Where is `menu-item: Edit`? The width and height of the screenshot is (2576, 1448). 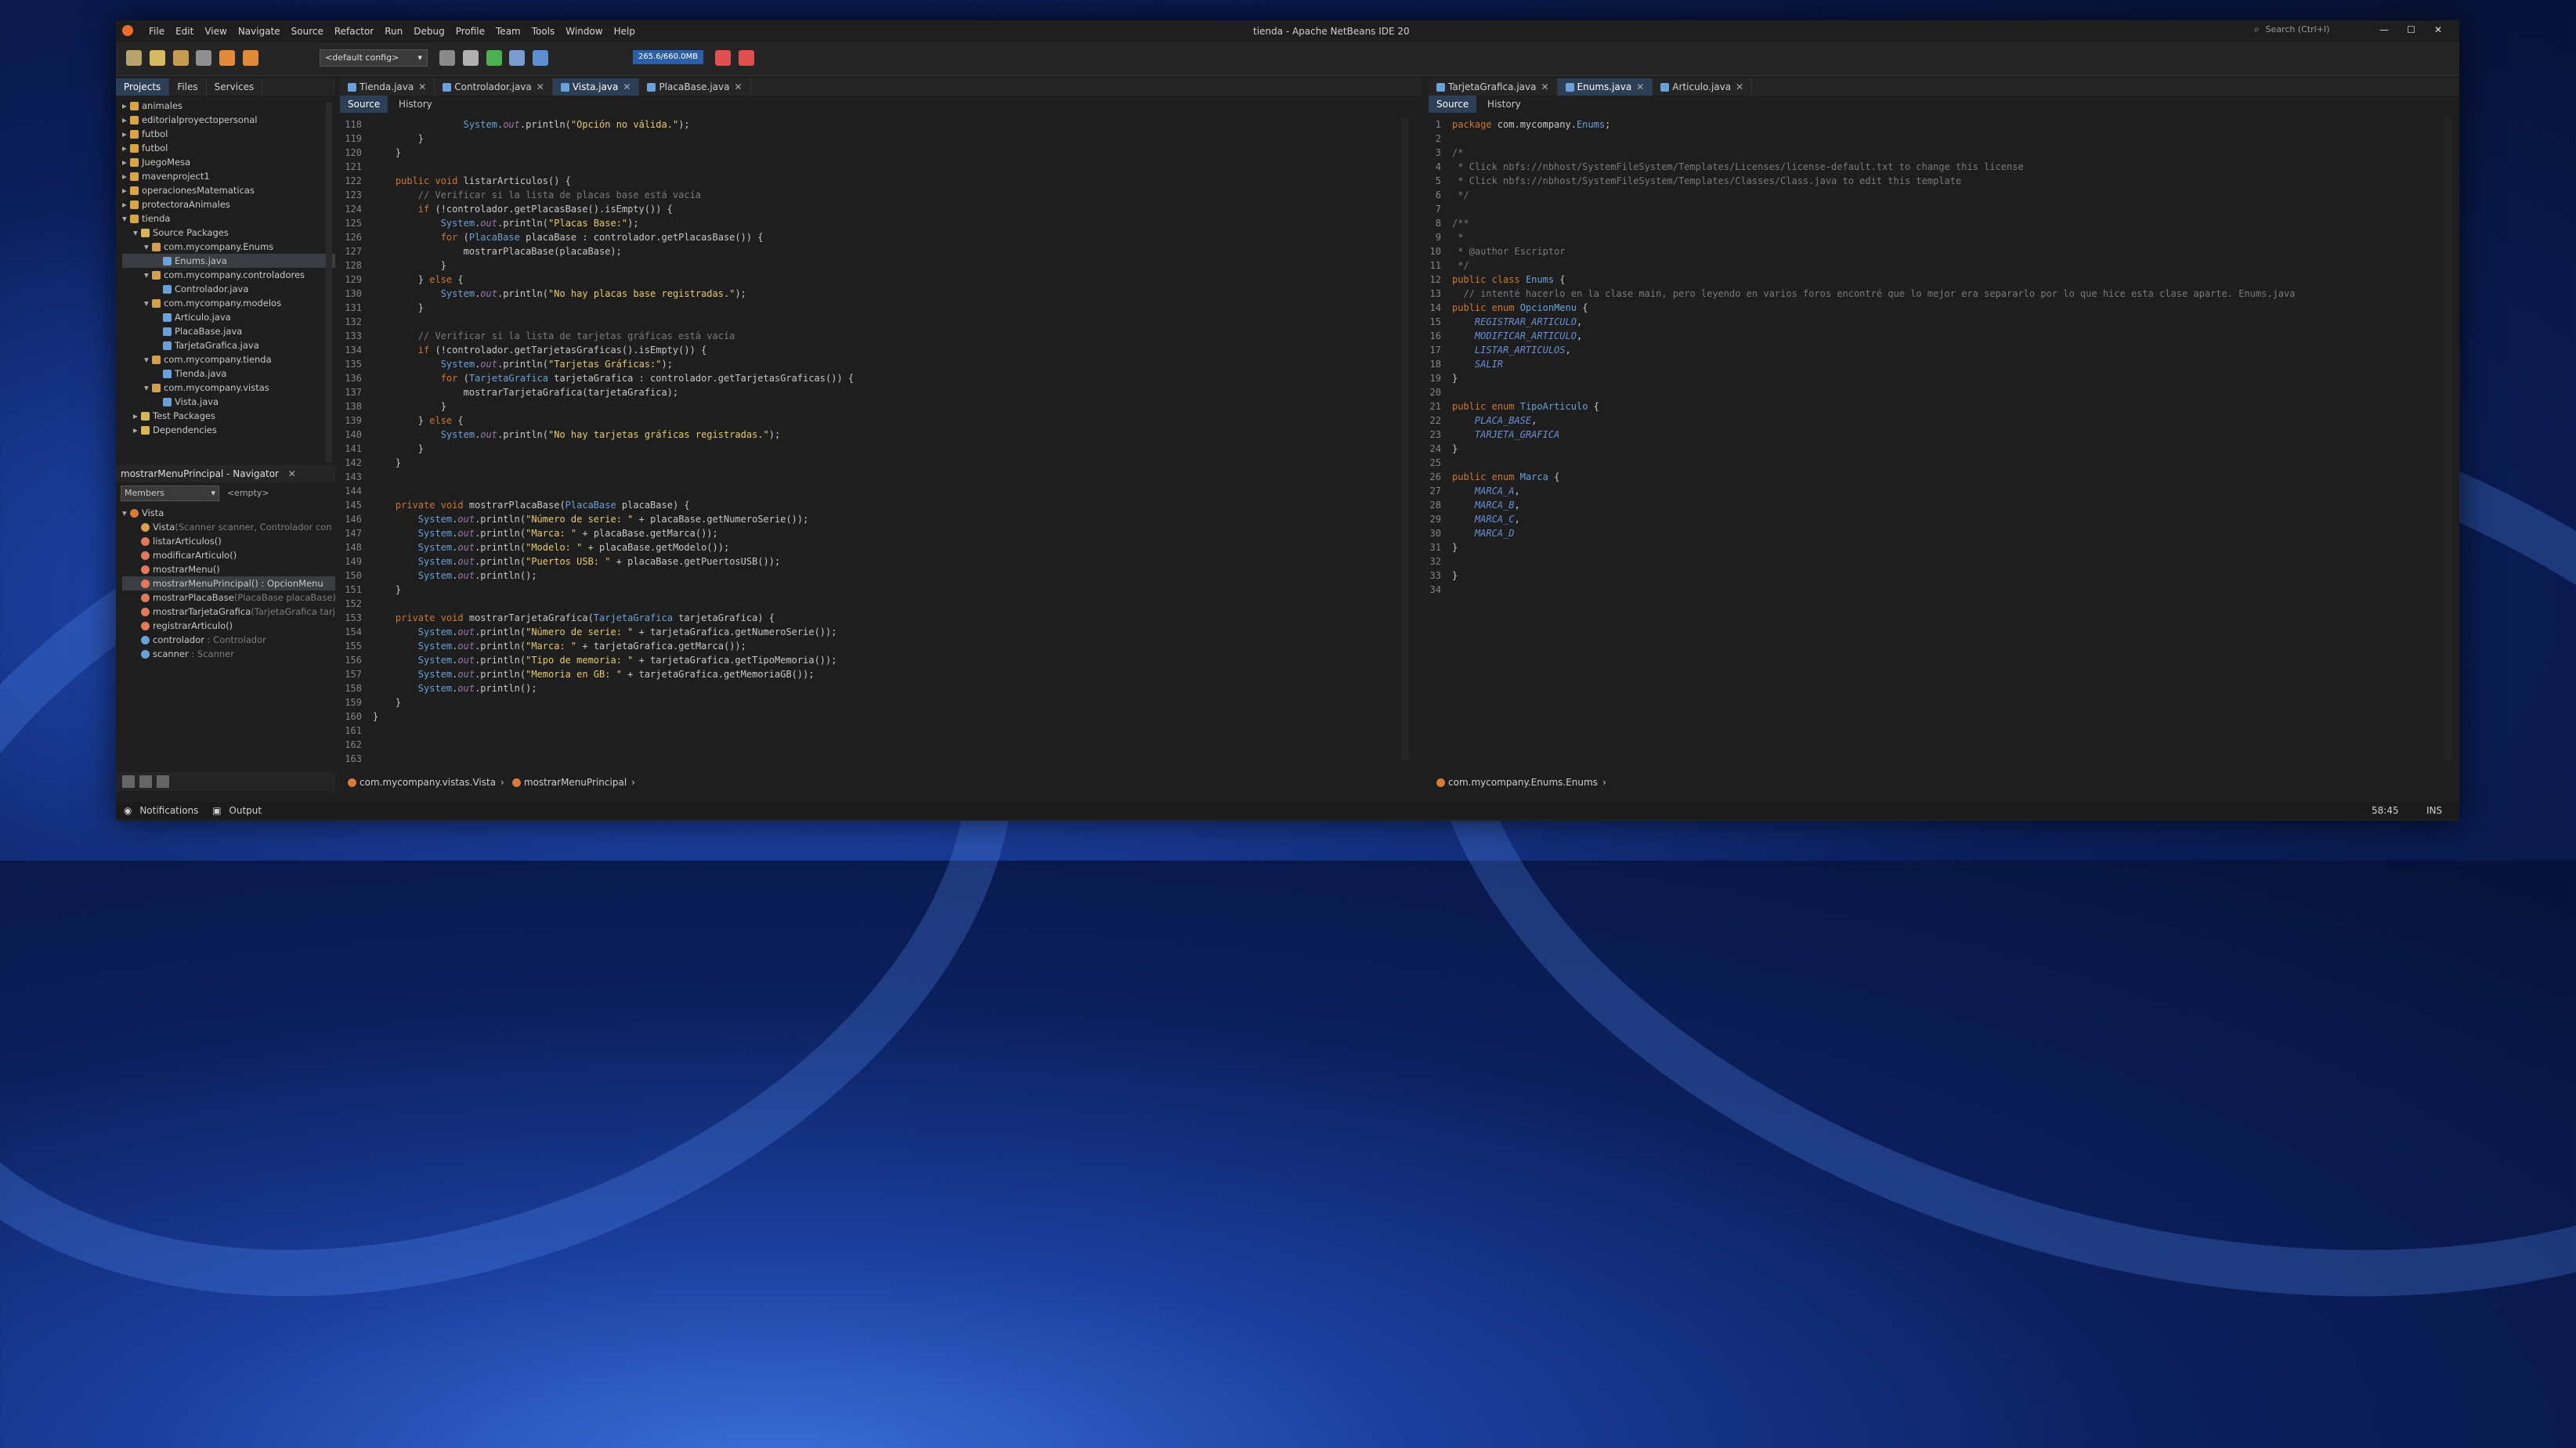 menu-item: Edit is located at coordinates (184, 31).